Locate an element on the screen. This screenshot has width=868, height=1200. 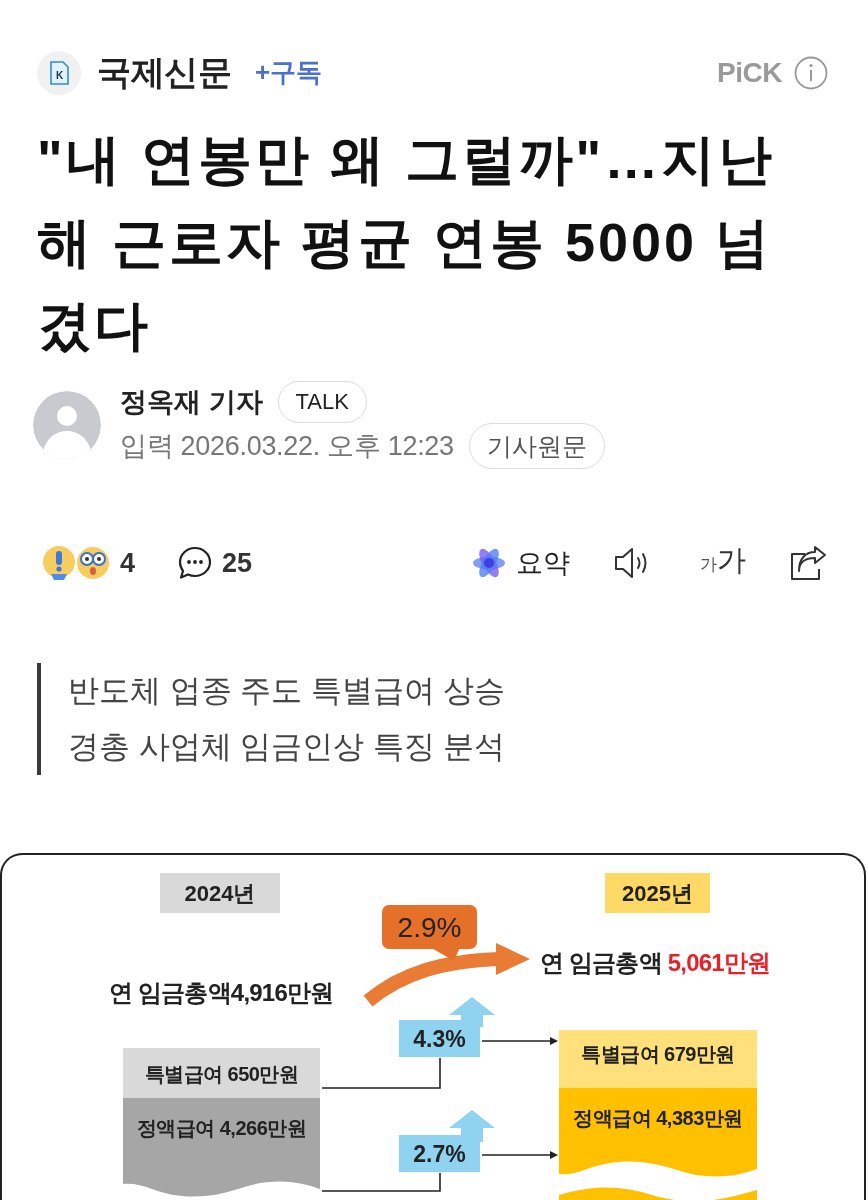
percent-label: 2.7% is located at coordinates (439, 1153).